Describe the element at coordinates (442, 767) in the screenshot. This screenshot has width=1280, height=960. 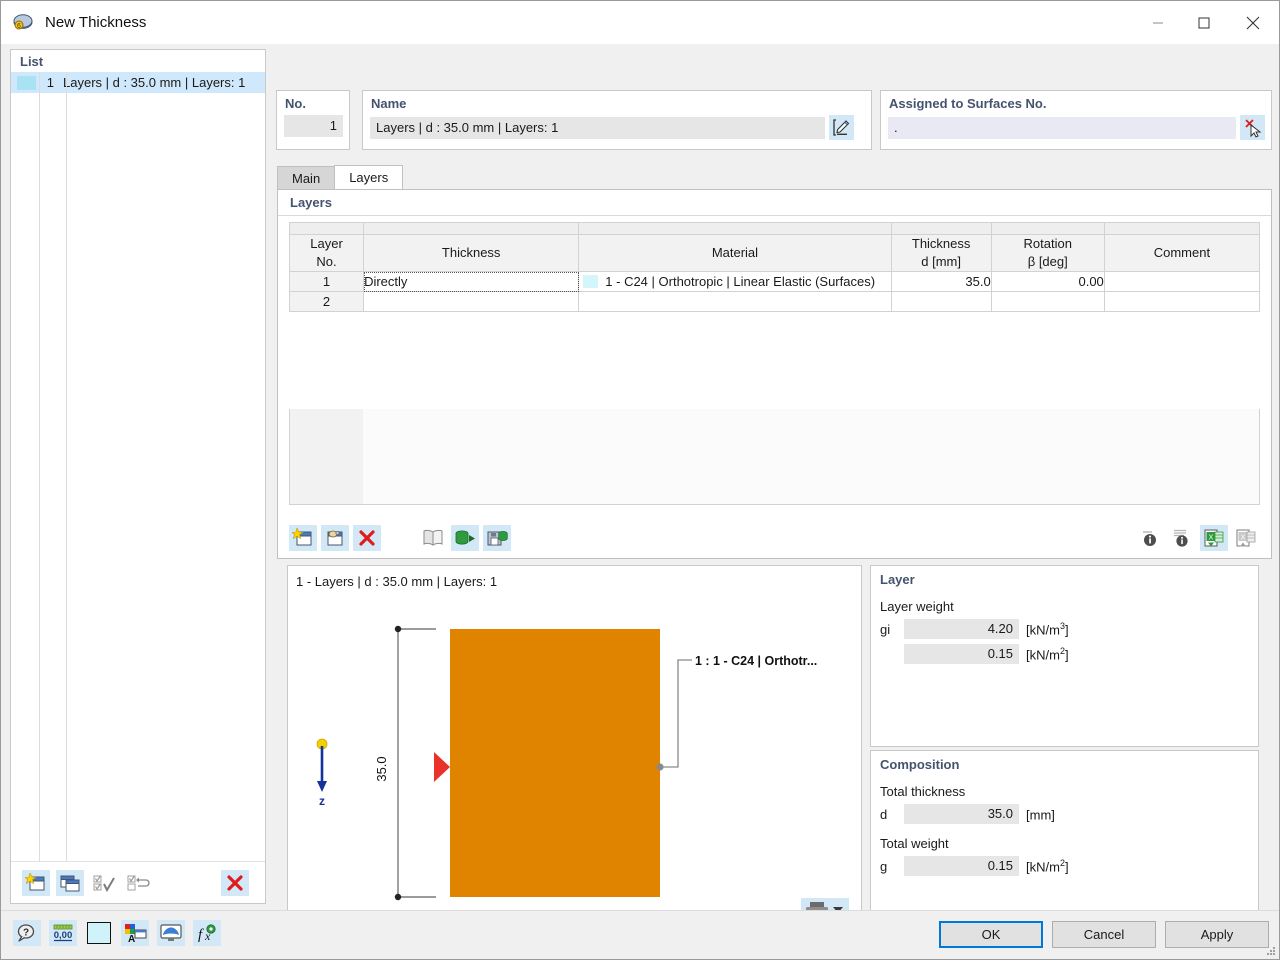
I see `direction-arrow-icon` at that location.